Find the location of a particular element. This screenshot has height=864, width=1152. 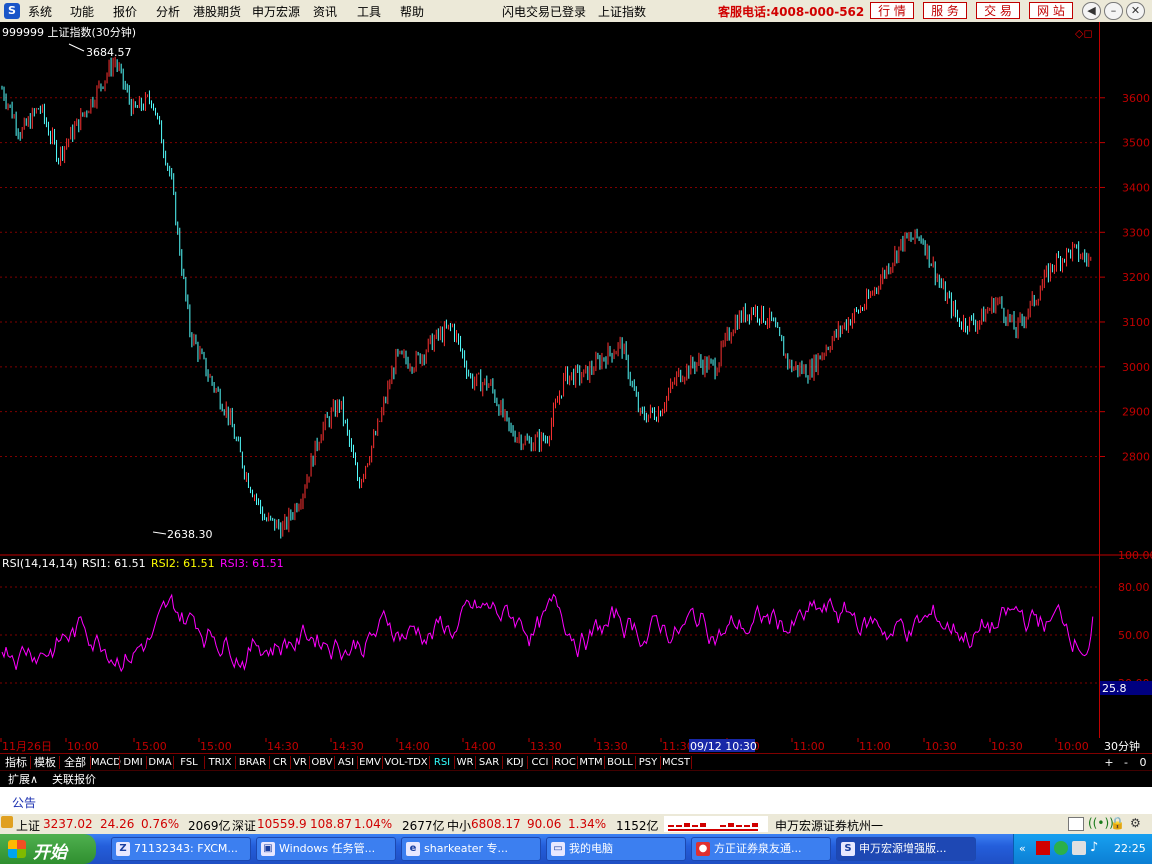

indicator-tab-psy: PSY is located at coordinates (648, 762).